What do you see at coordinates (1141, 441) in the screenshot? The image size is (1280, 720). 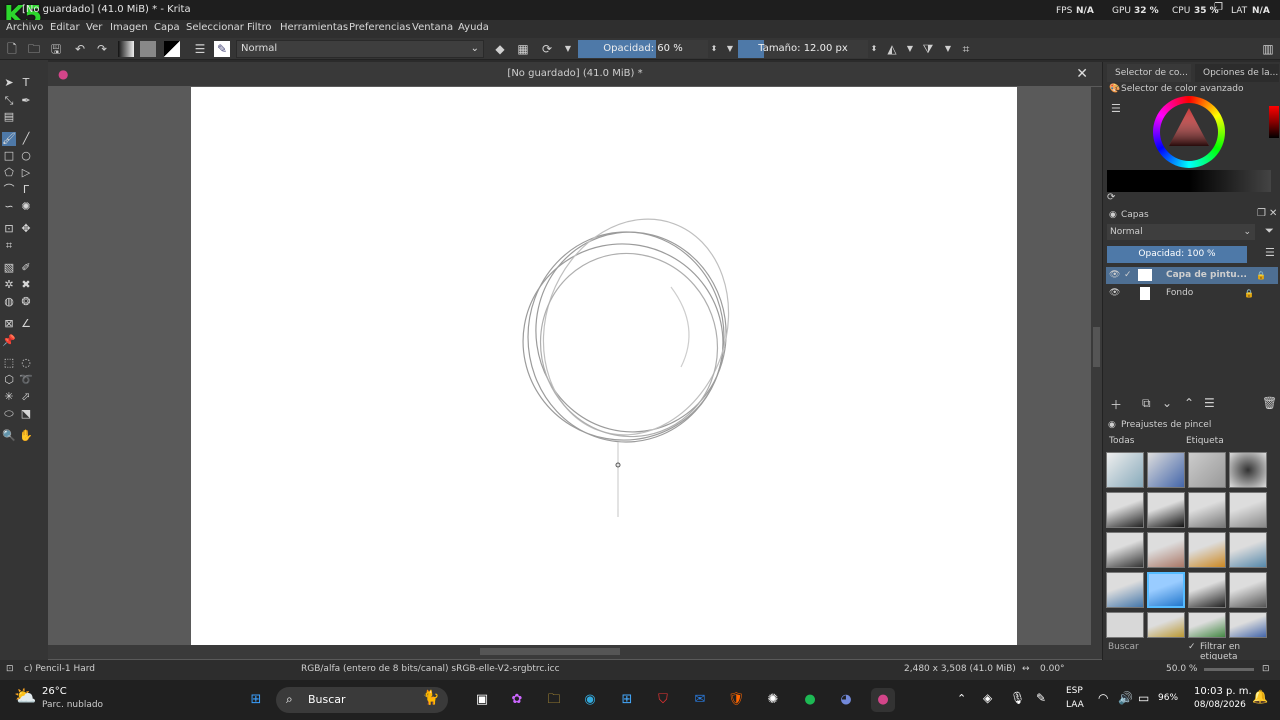 I see `presets-filter-select: Todas` at bounding box center [1141, 441].